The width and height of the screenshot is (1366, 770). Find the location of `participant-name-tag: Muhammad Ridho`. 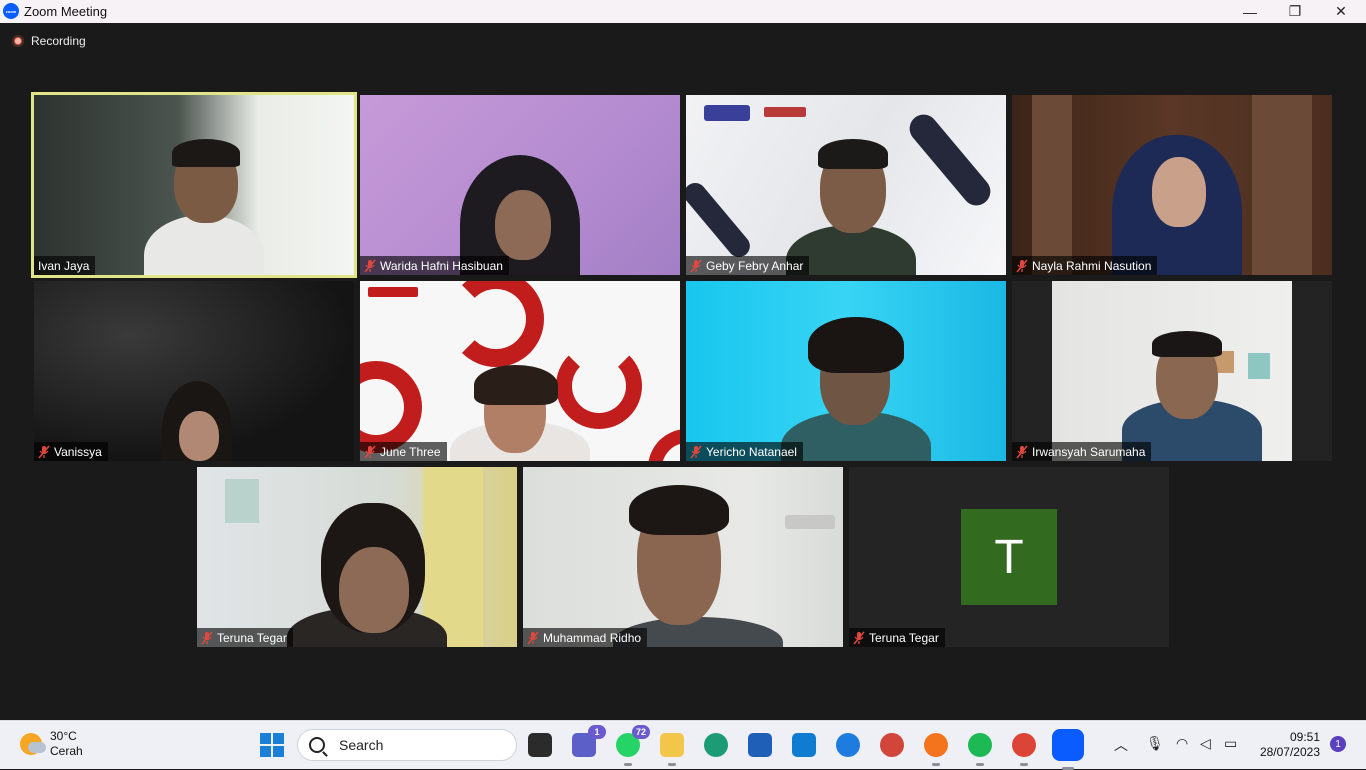

participant-name-tag: Muhammad Ridho is located at coordinates (585, 637).